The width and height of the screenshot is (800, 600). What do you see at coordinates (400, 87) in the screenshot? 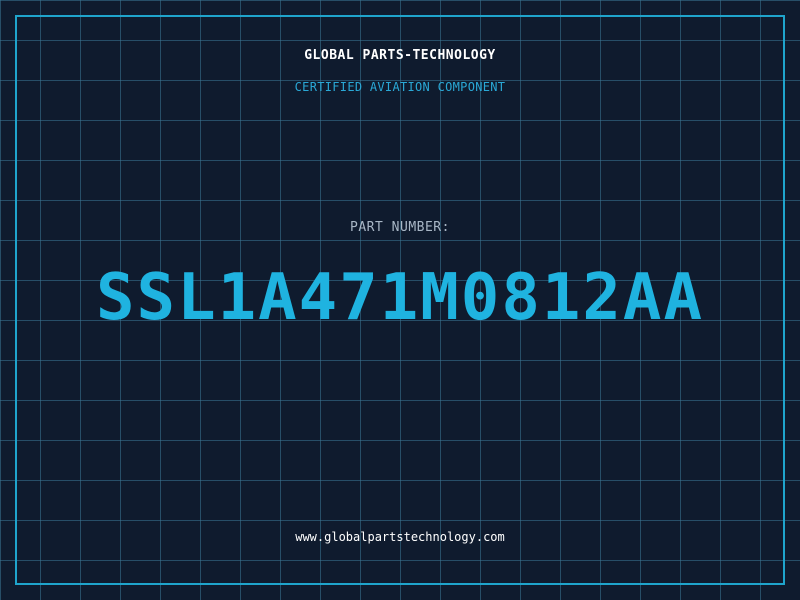
I see `tagline: CERTIFIED AVIATION COMPONENT` at bounding box center [400, 87].